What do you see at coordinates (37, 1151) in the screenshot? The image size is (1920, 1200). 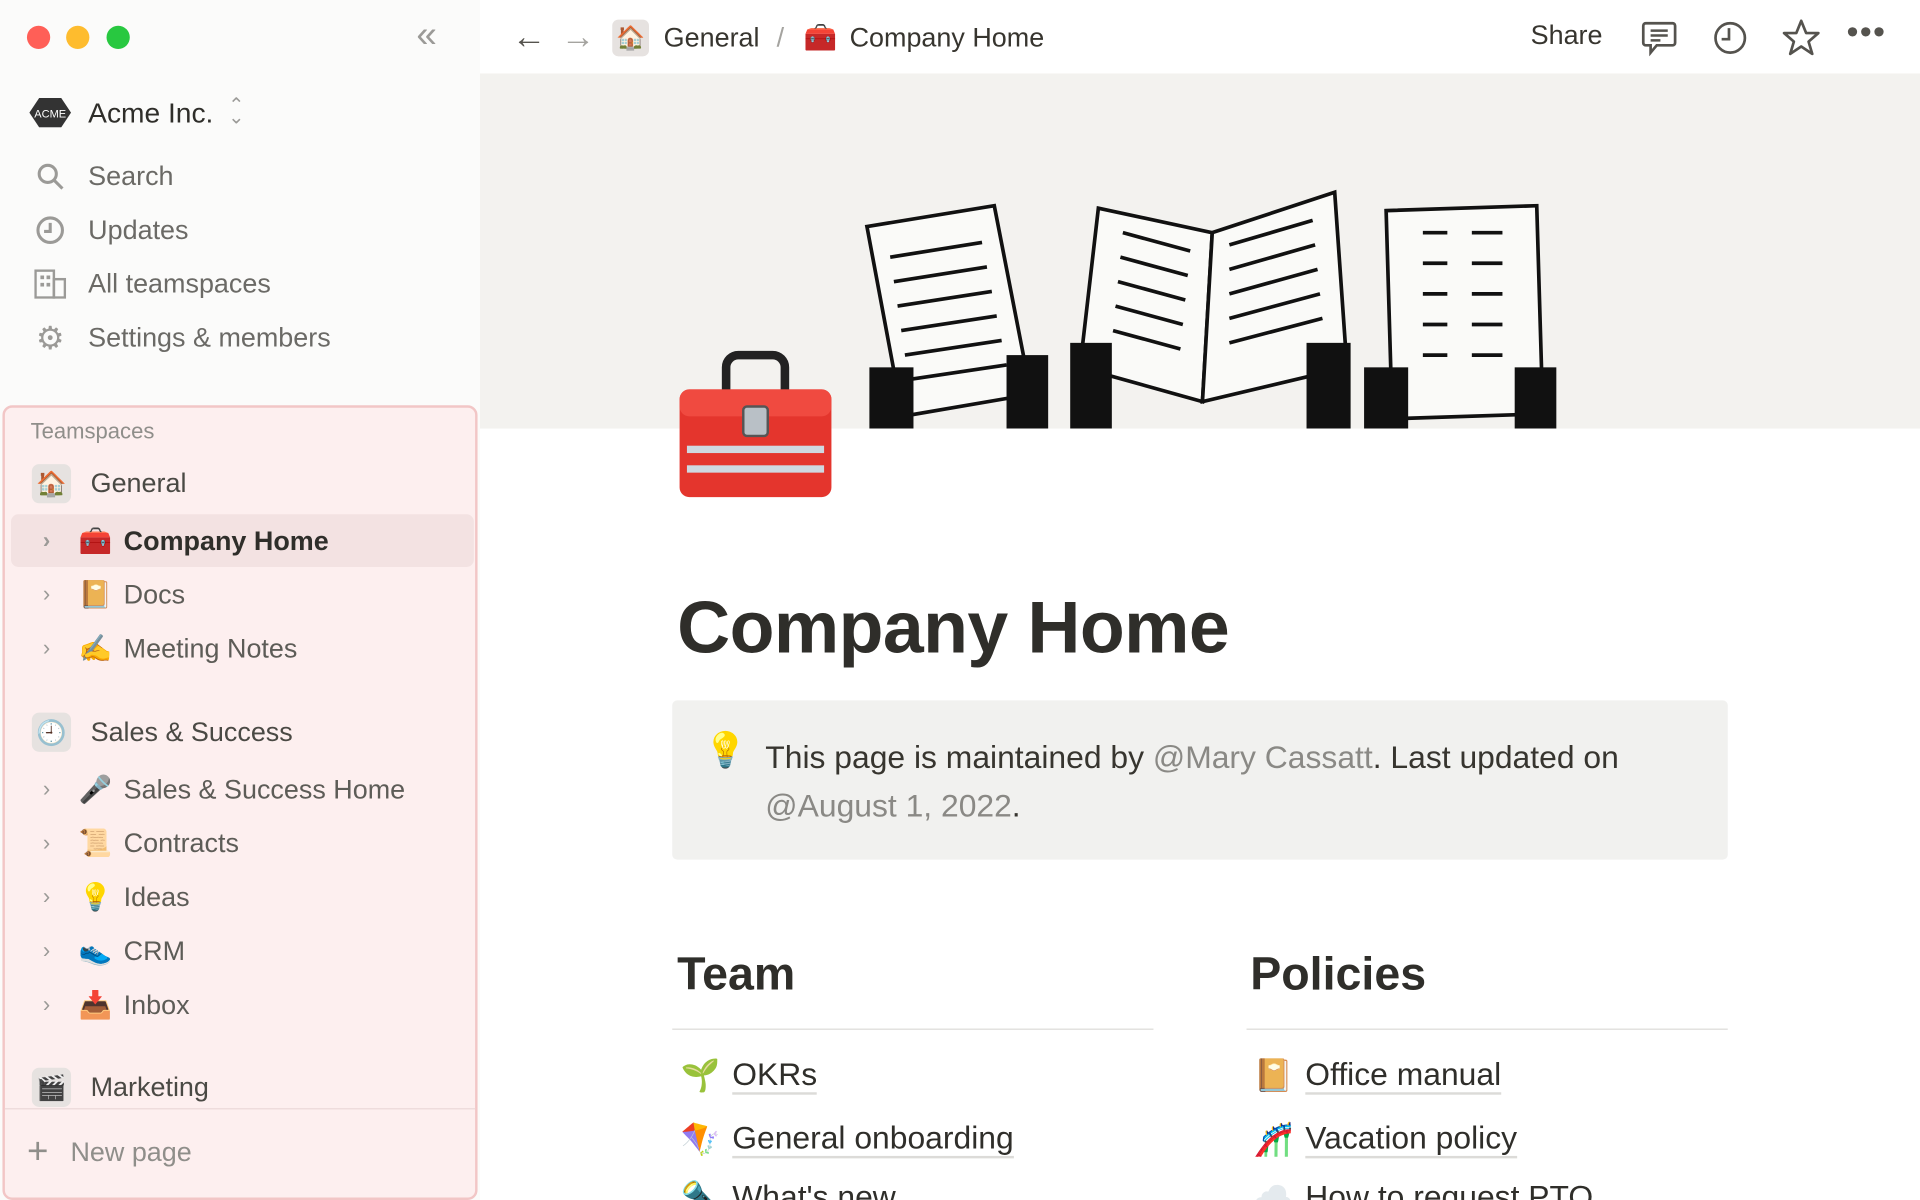 I see `plus-icon: +` at bounding box center [37, 1151].